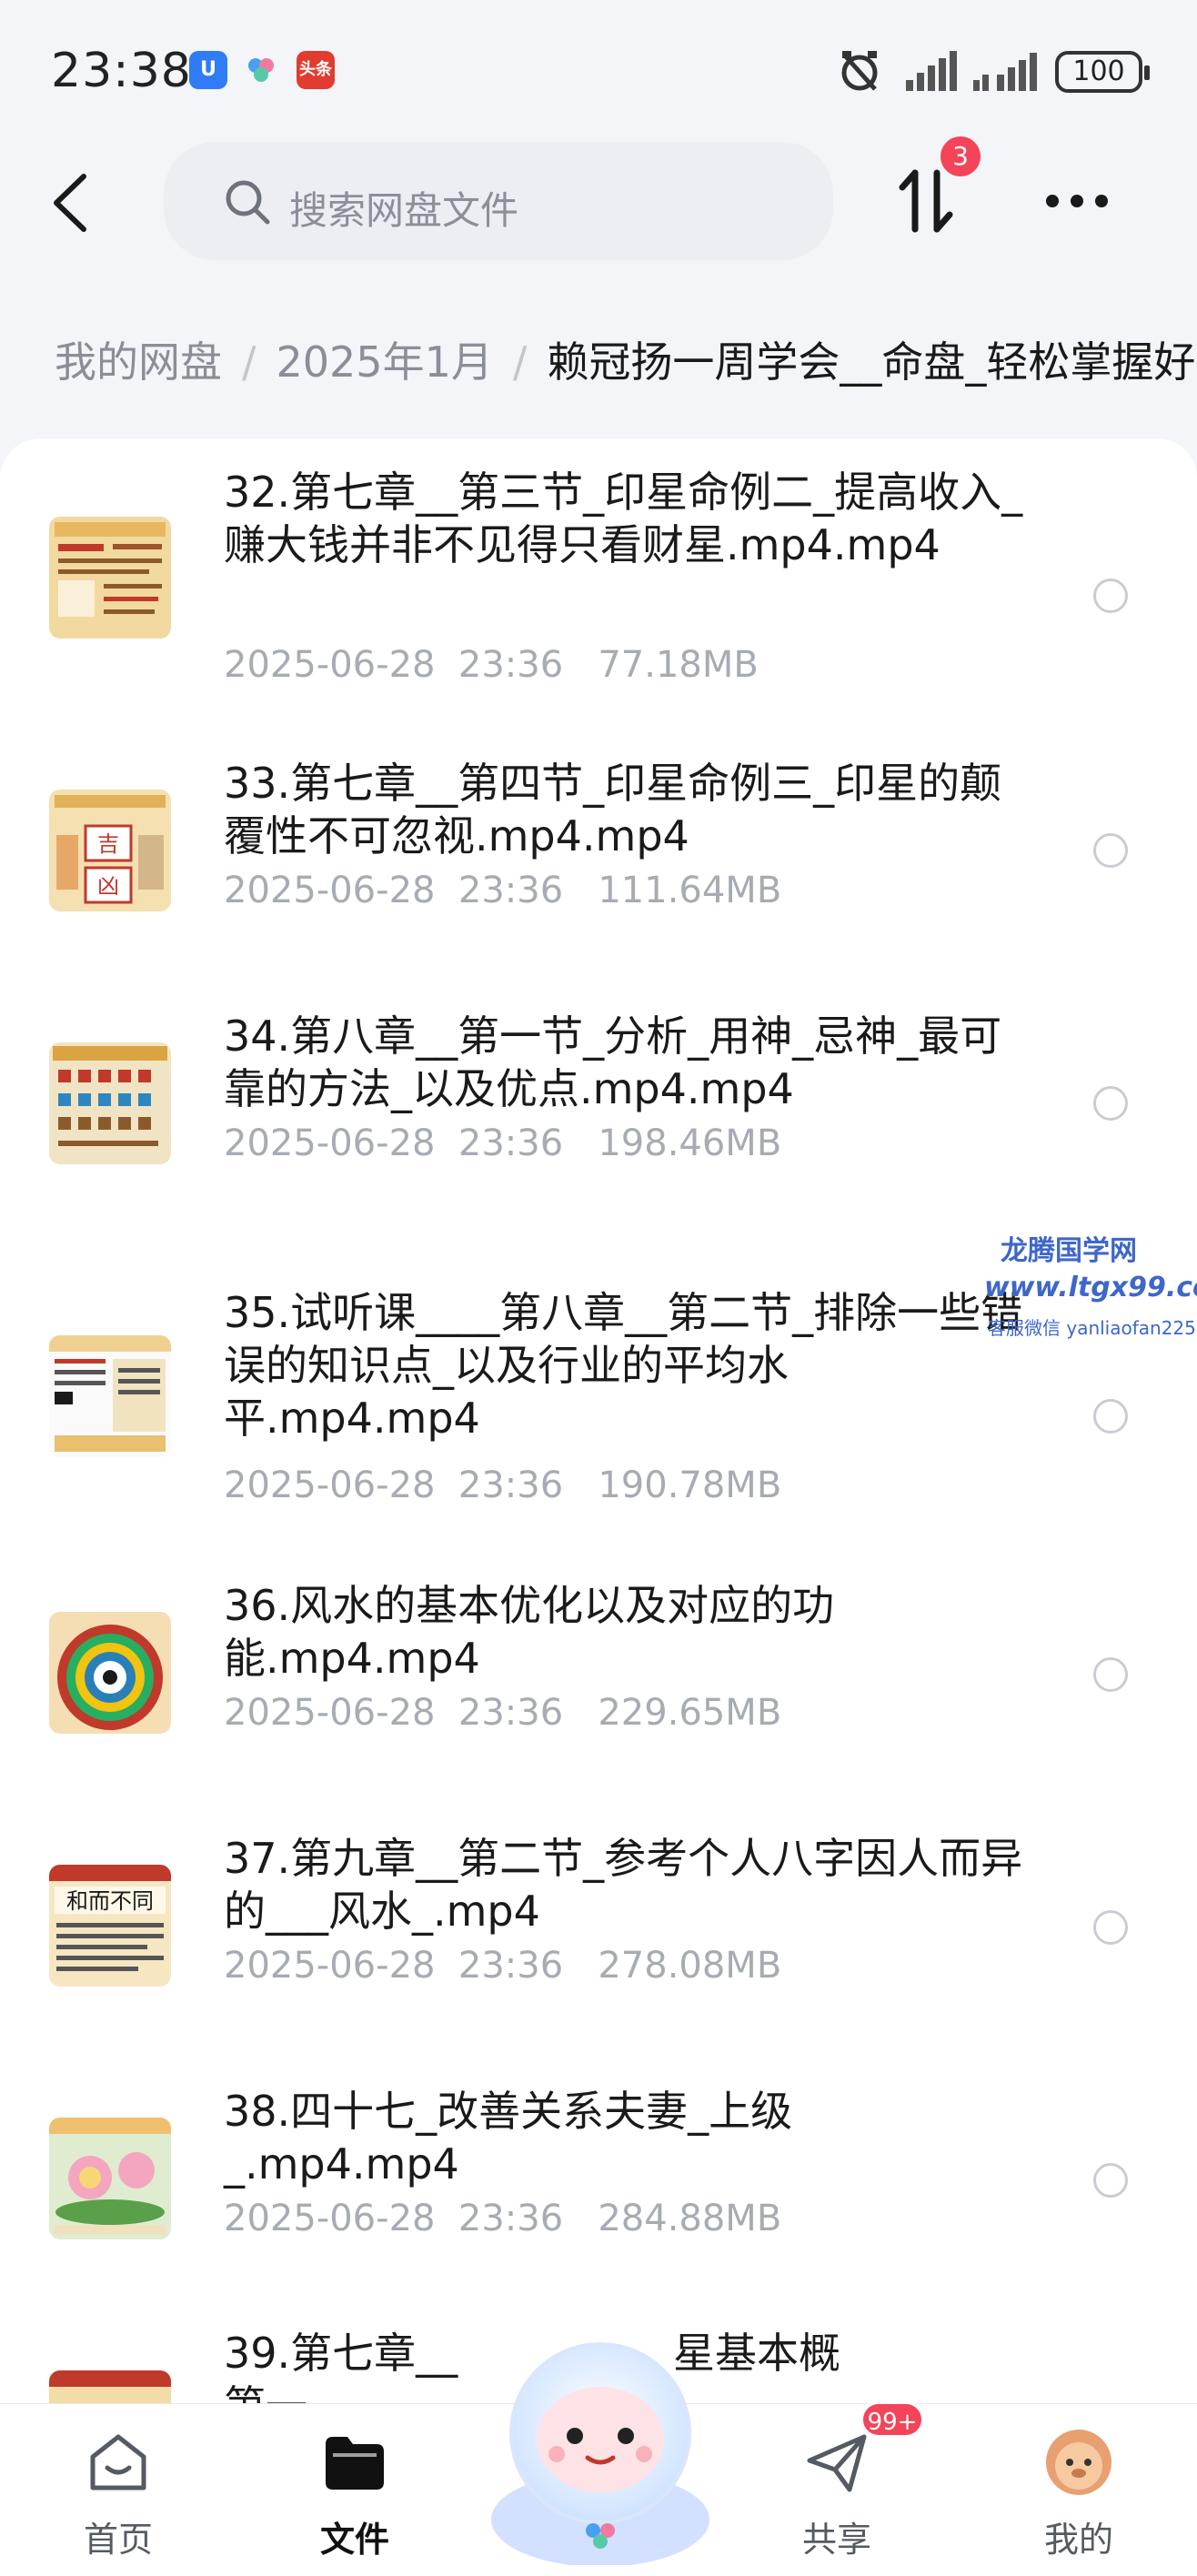  Describe the element at coordinates (624, 1884) in the screenshot. I see `file-name: 37.第九章__第二节_参考个人八字因人而异的___风水_.mp4` at that location.